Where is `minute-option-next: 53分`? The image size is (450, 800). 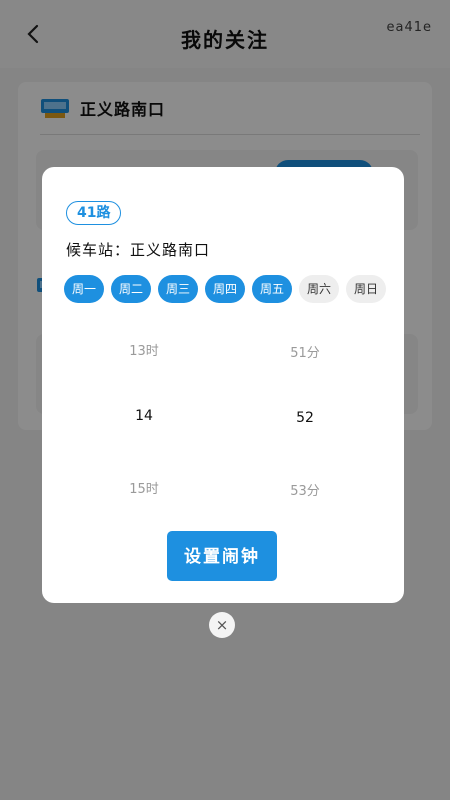
minute-option-next: 53分 is located at coordinates (305, 489).